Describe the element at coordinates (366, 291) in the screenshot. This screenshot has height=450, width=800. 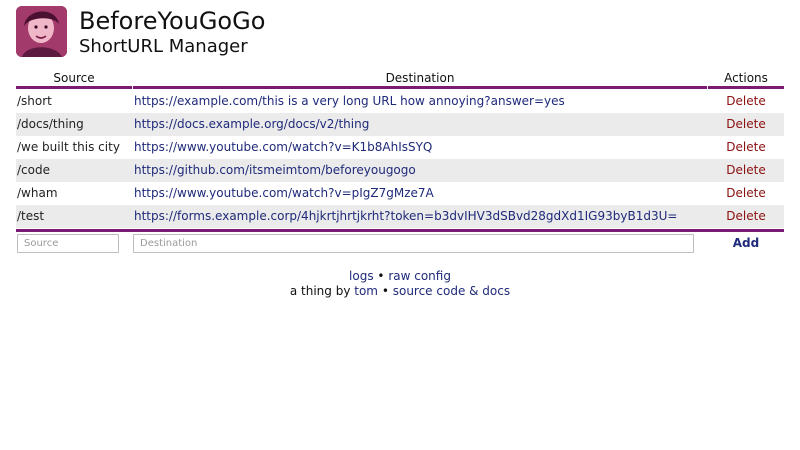
I see `author-link: tom` at that location.